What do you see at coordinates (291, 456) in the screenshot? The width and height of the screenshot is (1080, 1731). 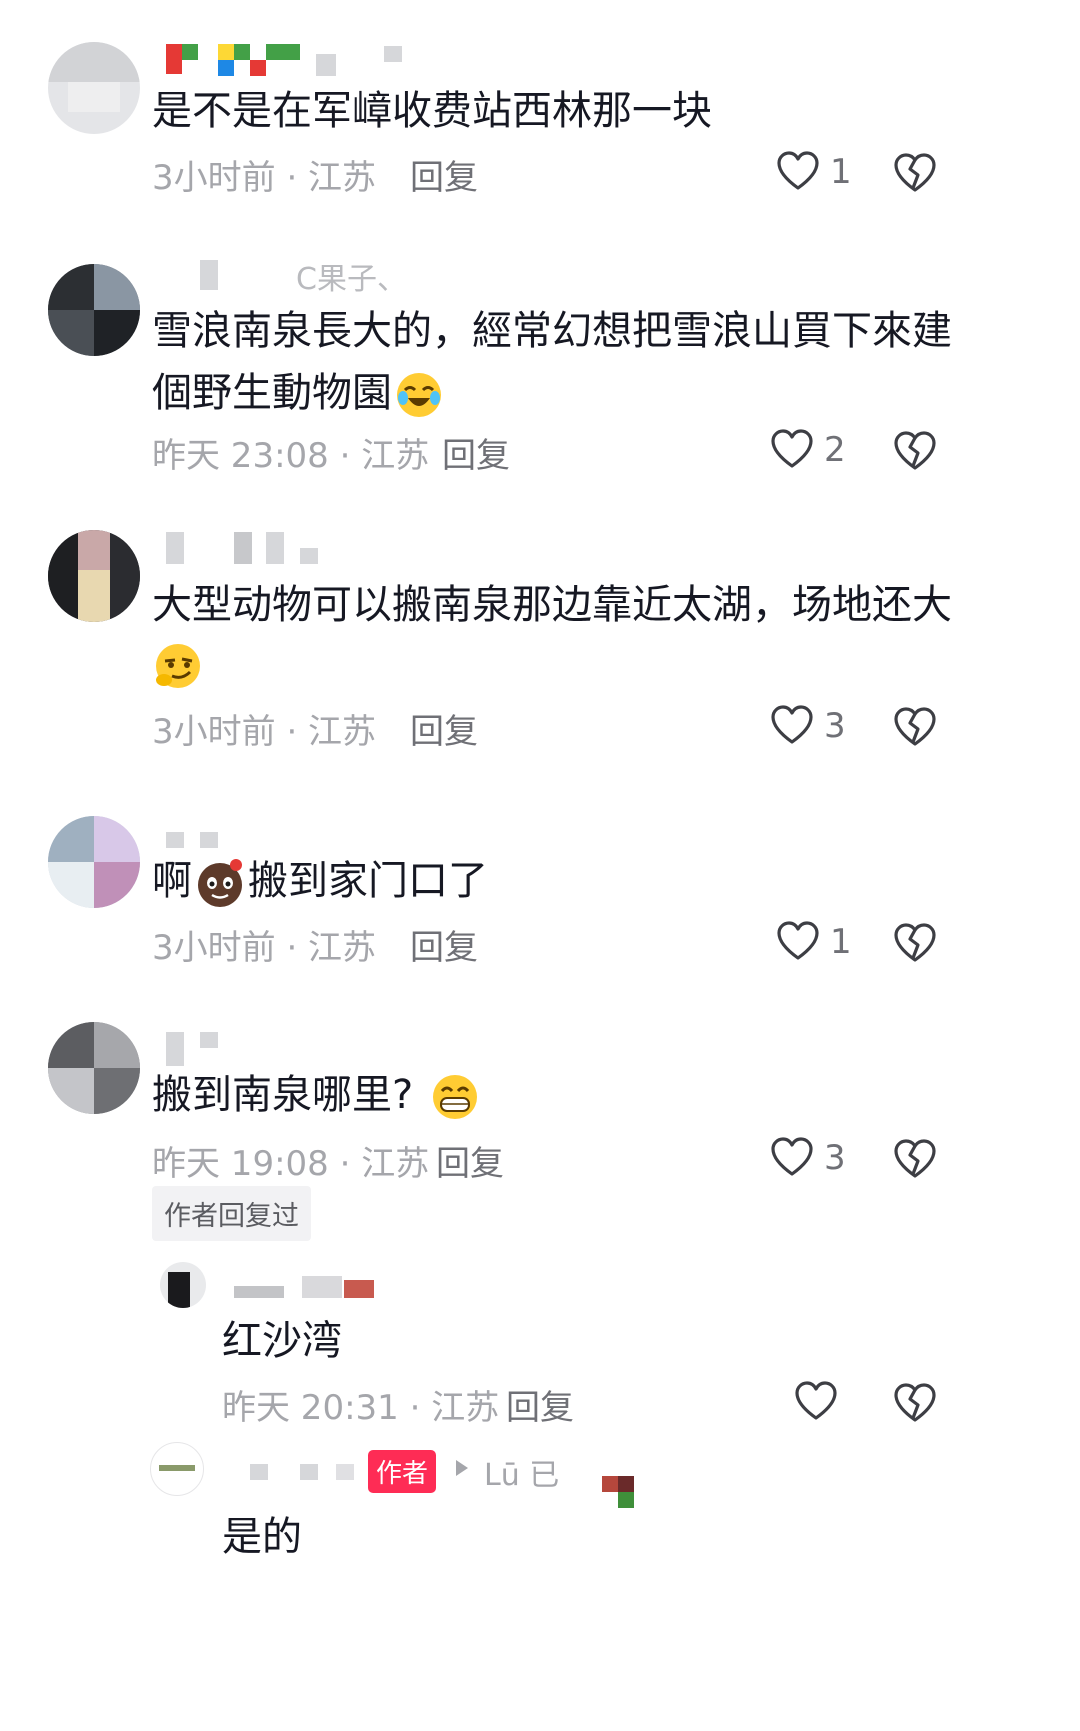 I see `comment-meta: 昨天 23:08 · 江苏` at bounding box center [291, 456].